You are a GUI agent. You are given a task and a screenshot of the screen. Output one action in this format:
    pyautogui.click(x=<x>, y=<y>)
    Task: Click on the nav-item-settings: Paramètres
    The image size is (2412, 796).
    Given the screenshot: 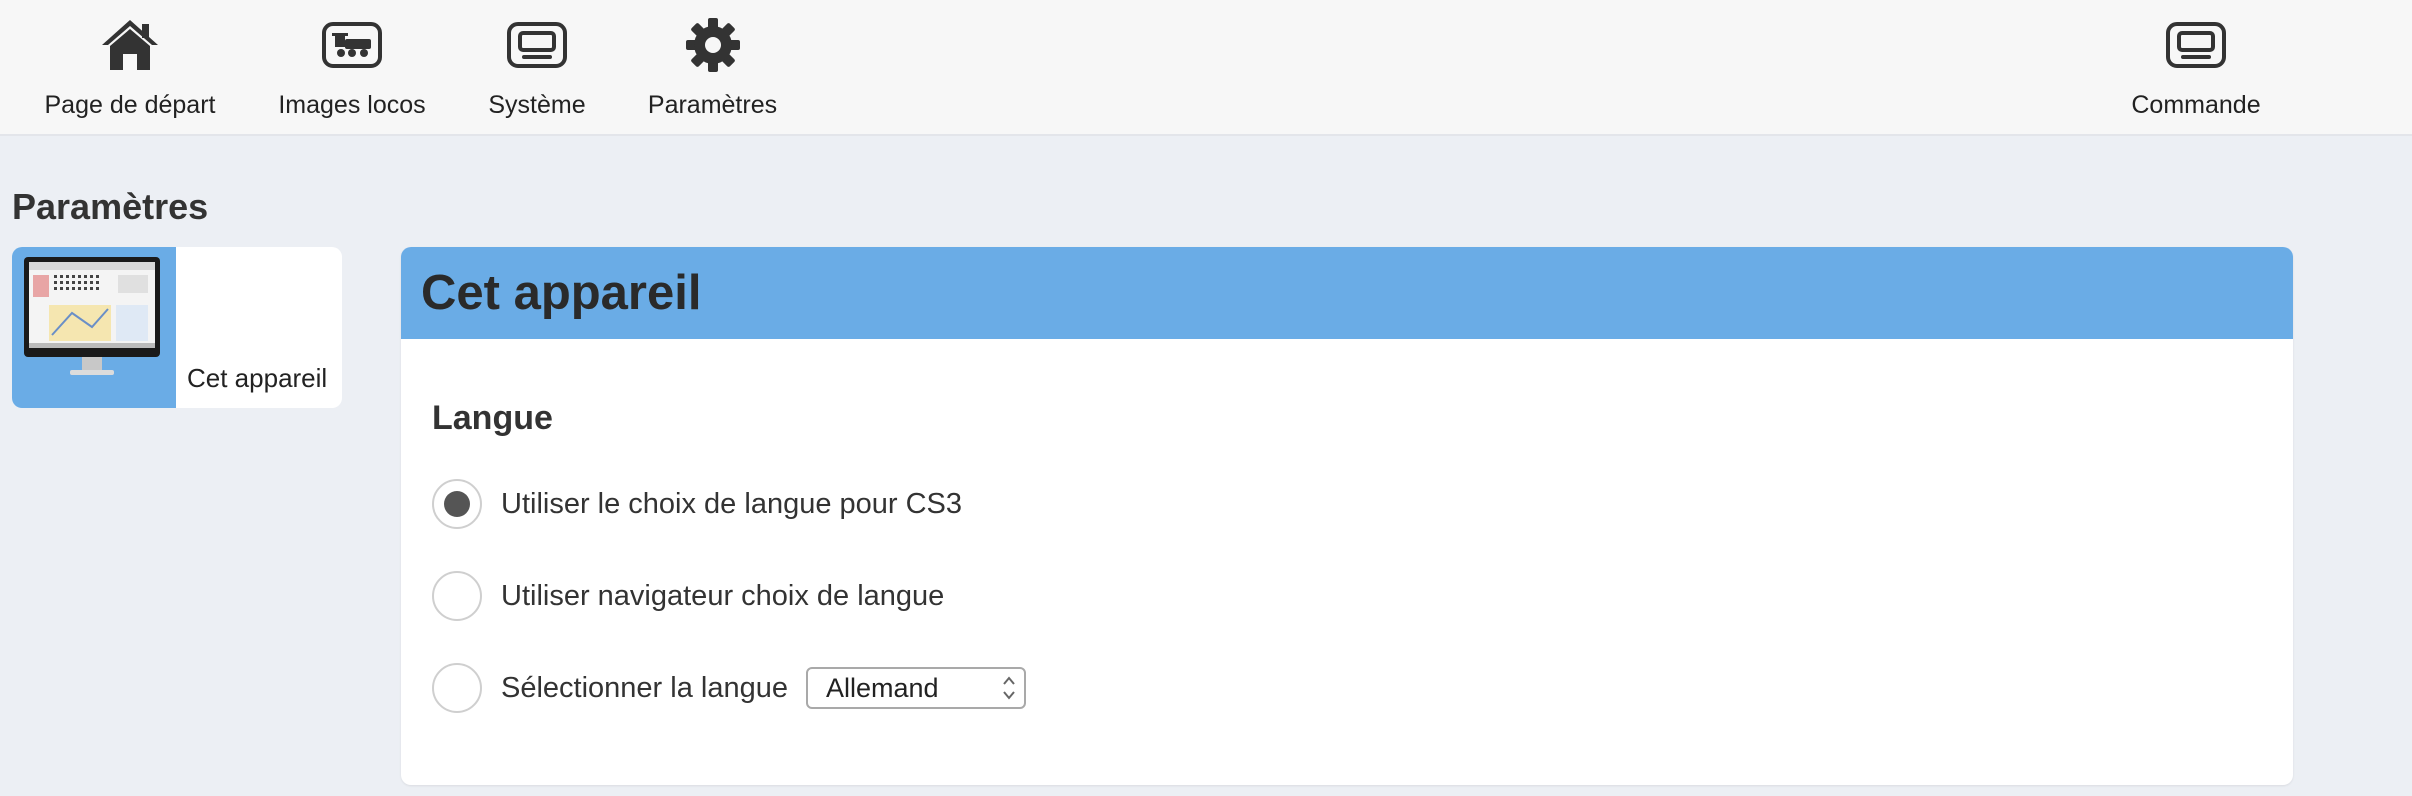 What is the action you would take?
    pyautogui.click(x=712, y=68)
    